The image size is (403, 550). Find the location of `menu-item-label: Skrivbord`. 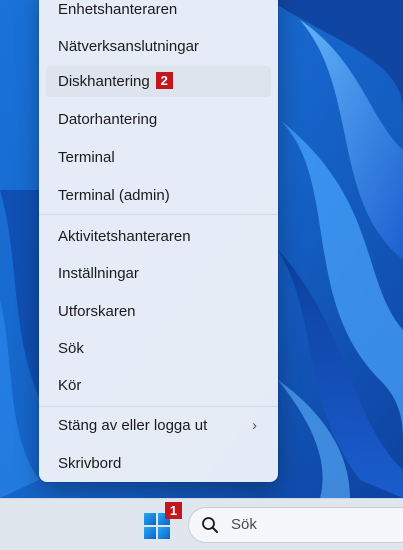

menu-item-label: Skrivbord is located at coordinates (90, 463).